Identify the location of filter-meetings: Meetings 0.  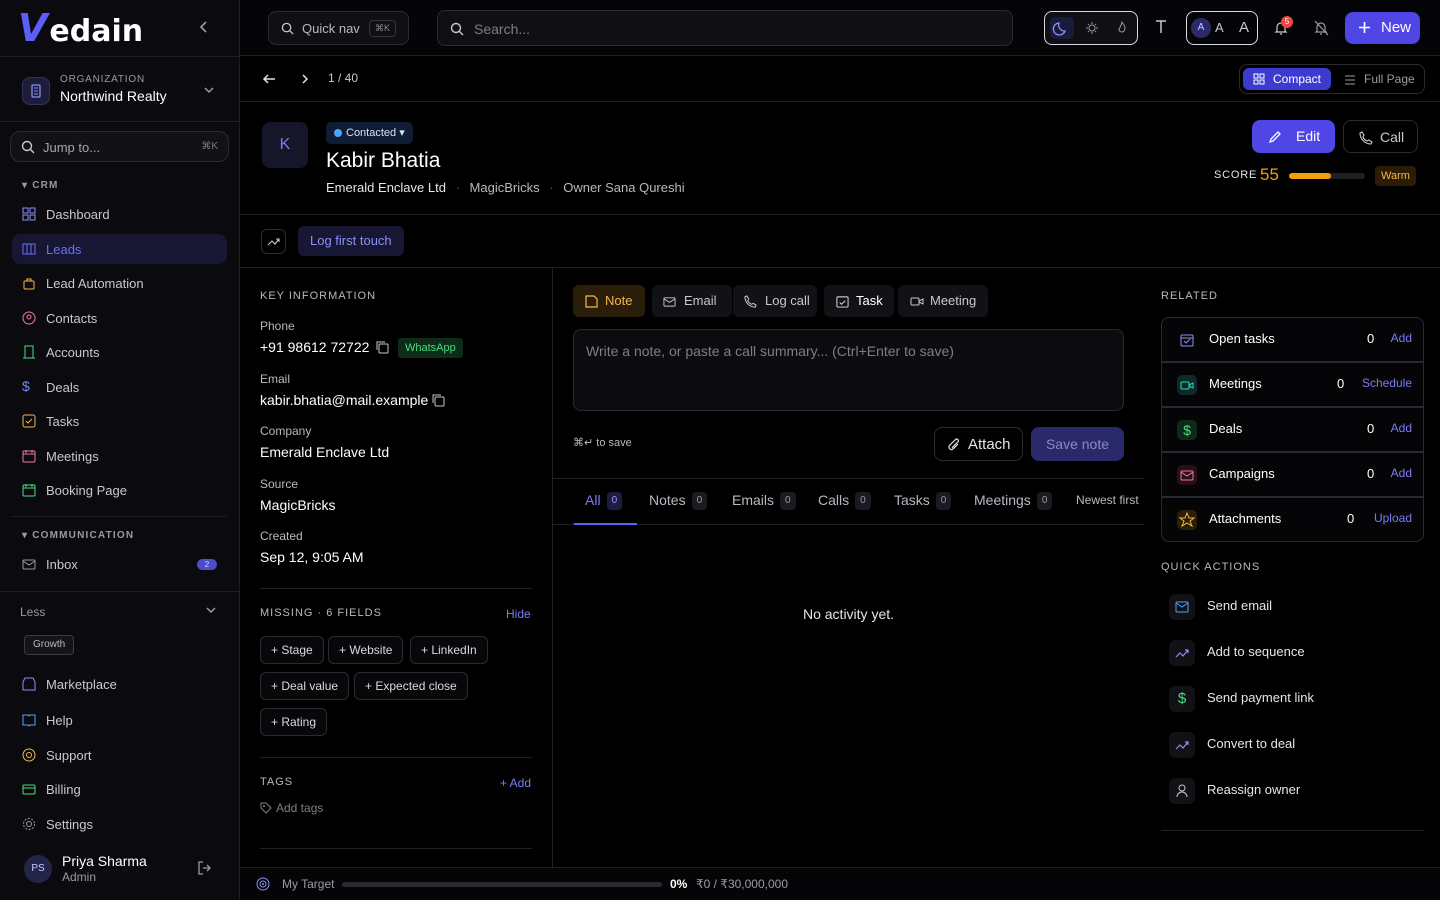
(1013, 501).